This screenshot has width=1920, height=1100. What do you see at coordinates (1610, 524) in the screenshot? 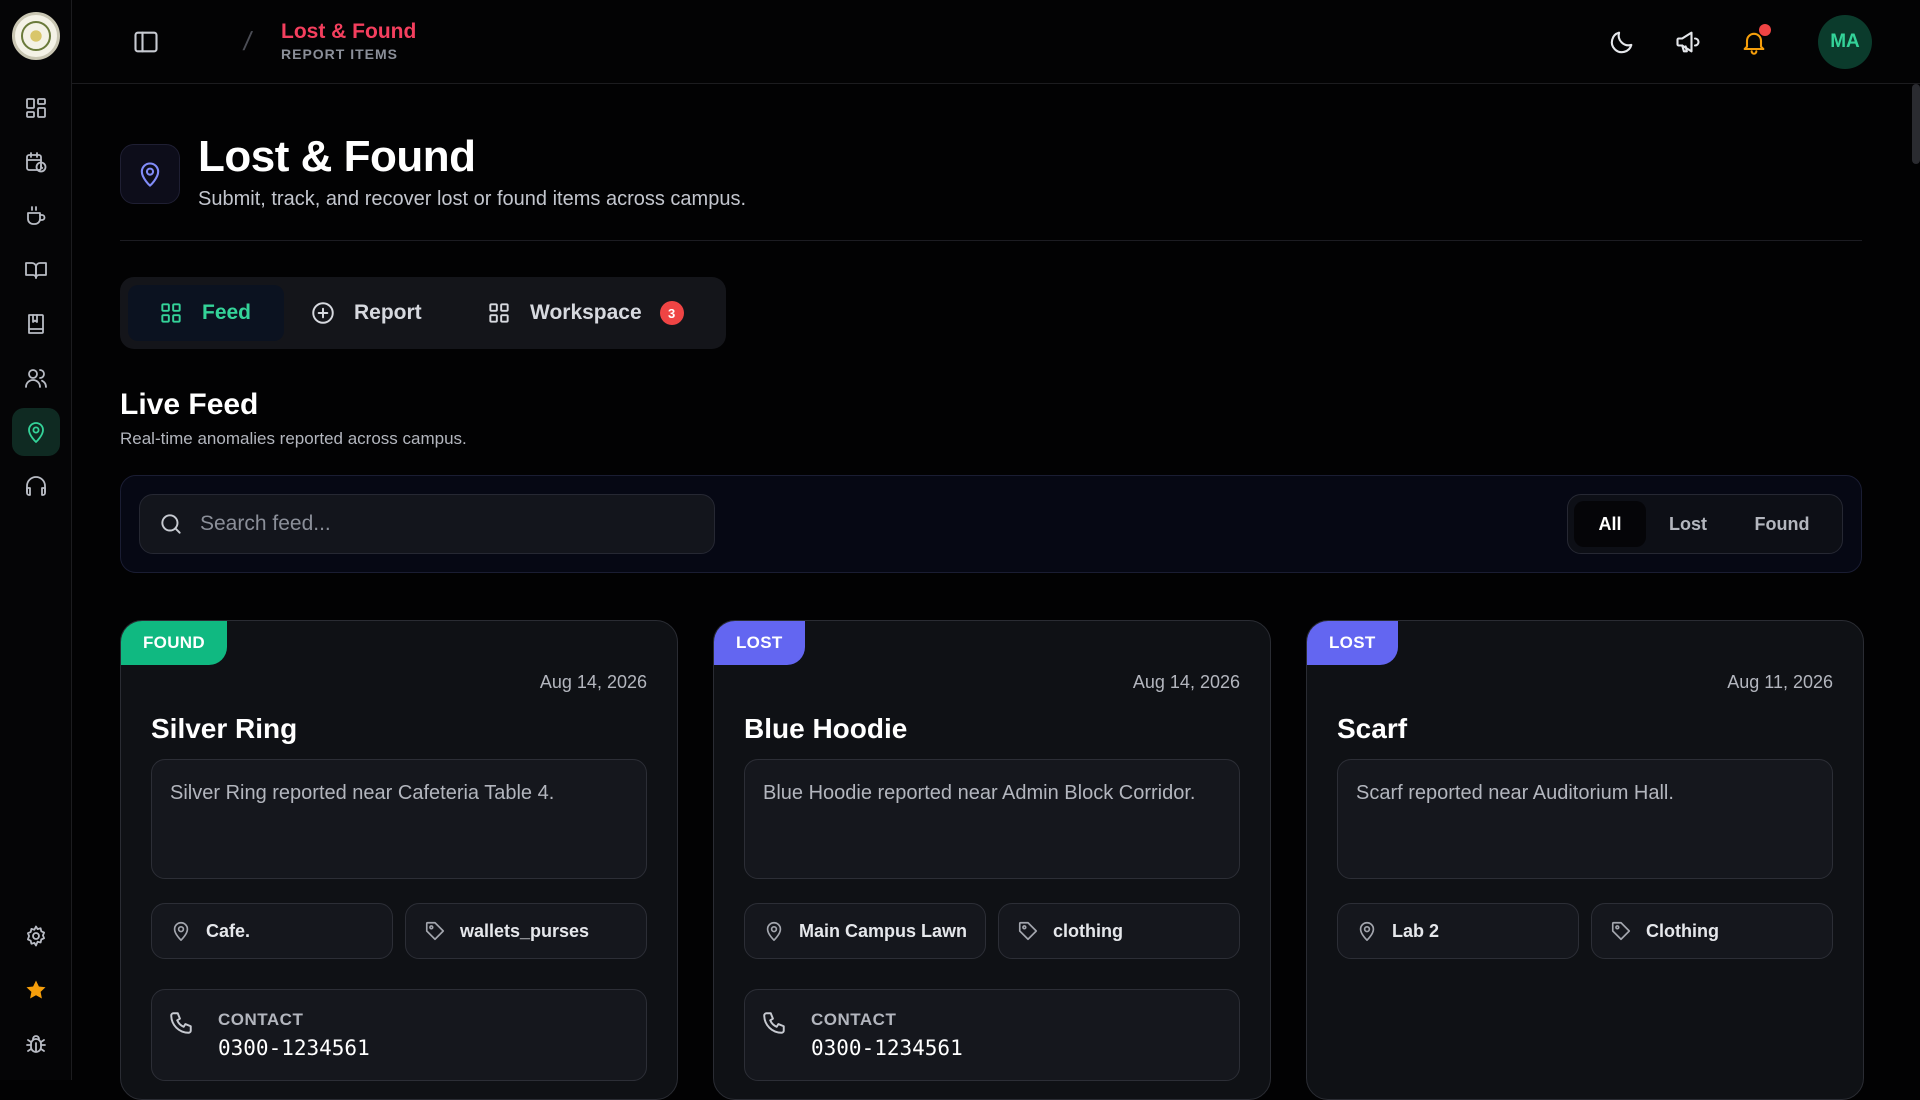
I see `filter-all-button: All` at bounding box center [1610, 524].